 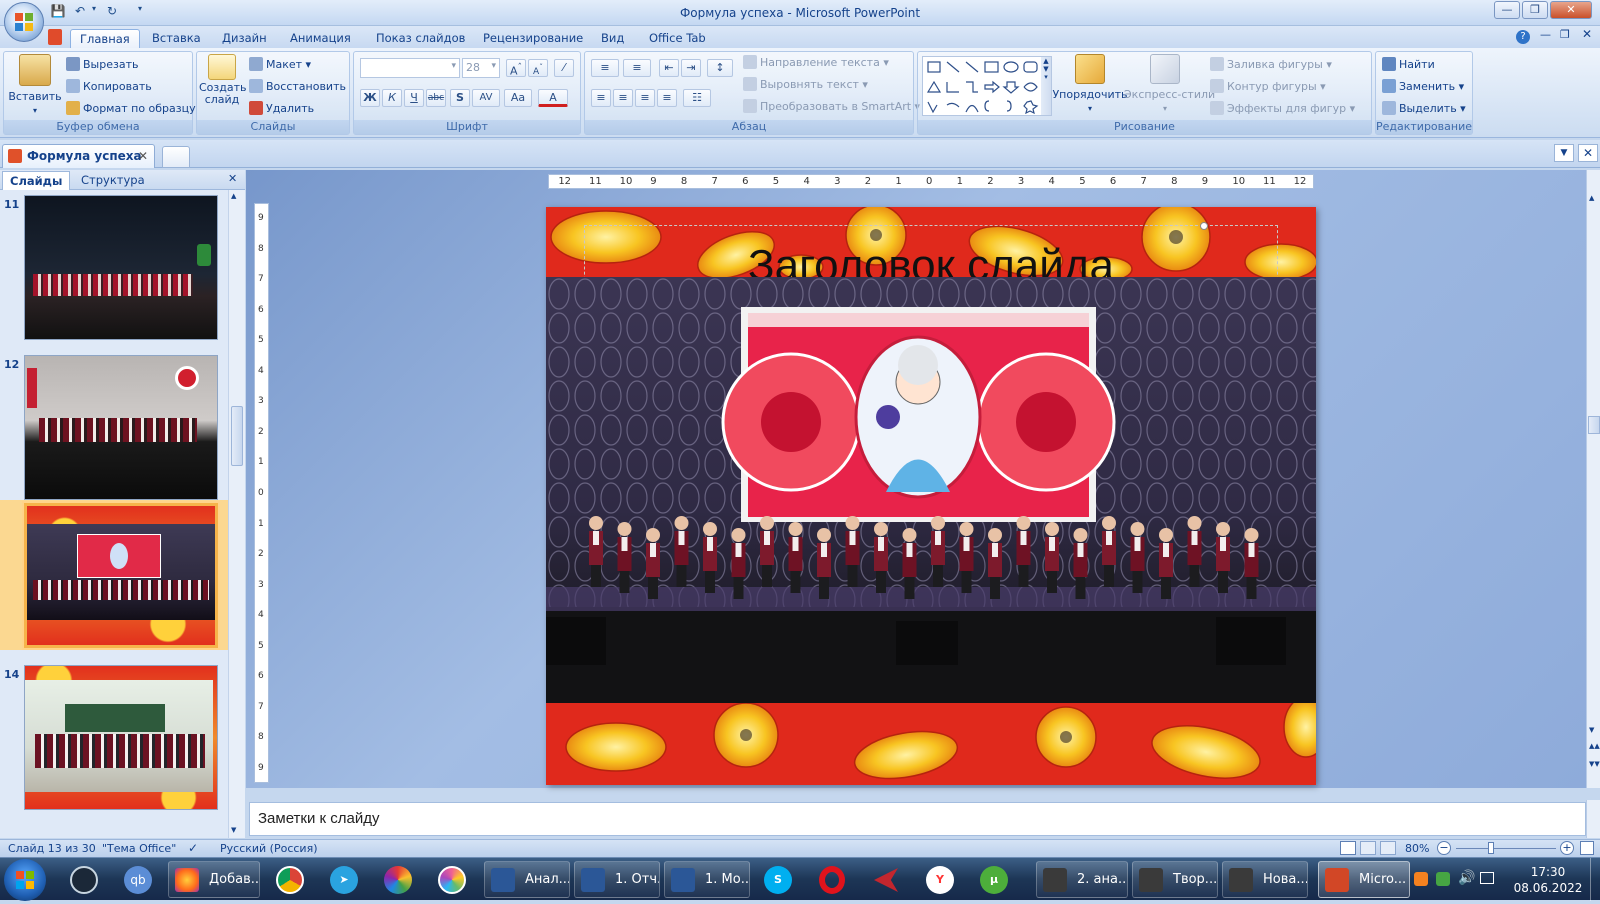 What do you see at coordinates (516, 68) in the screenshot?
I see `grow-font-button: Aˆ` at bounding box center [516, 68].